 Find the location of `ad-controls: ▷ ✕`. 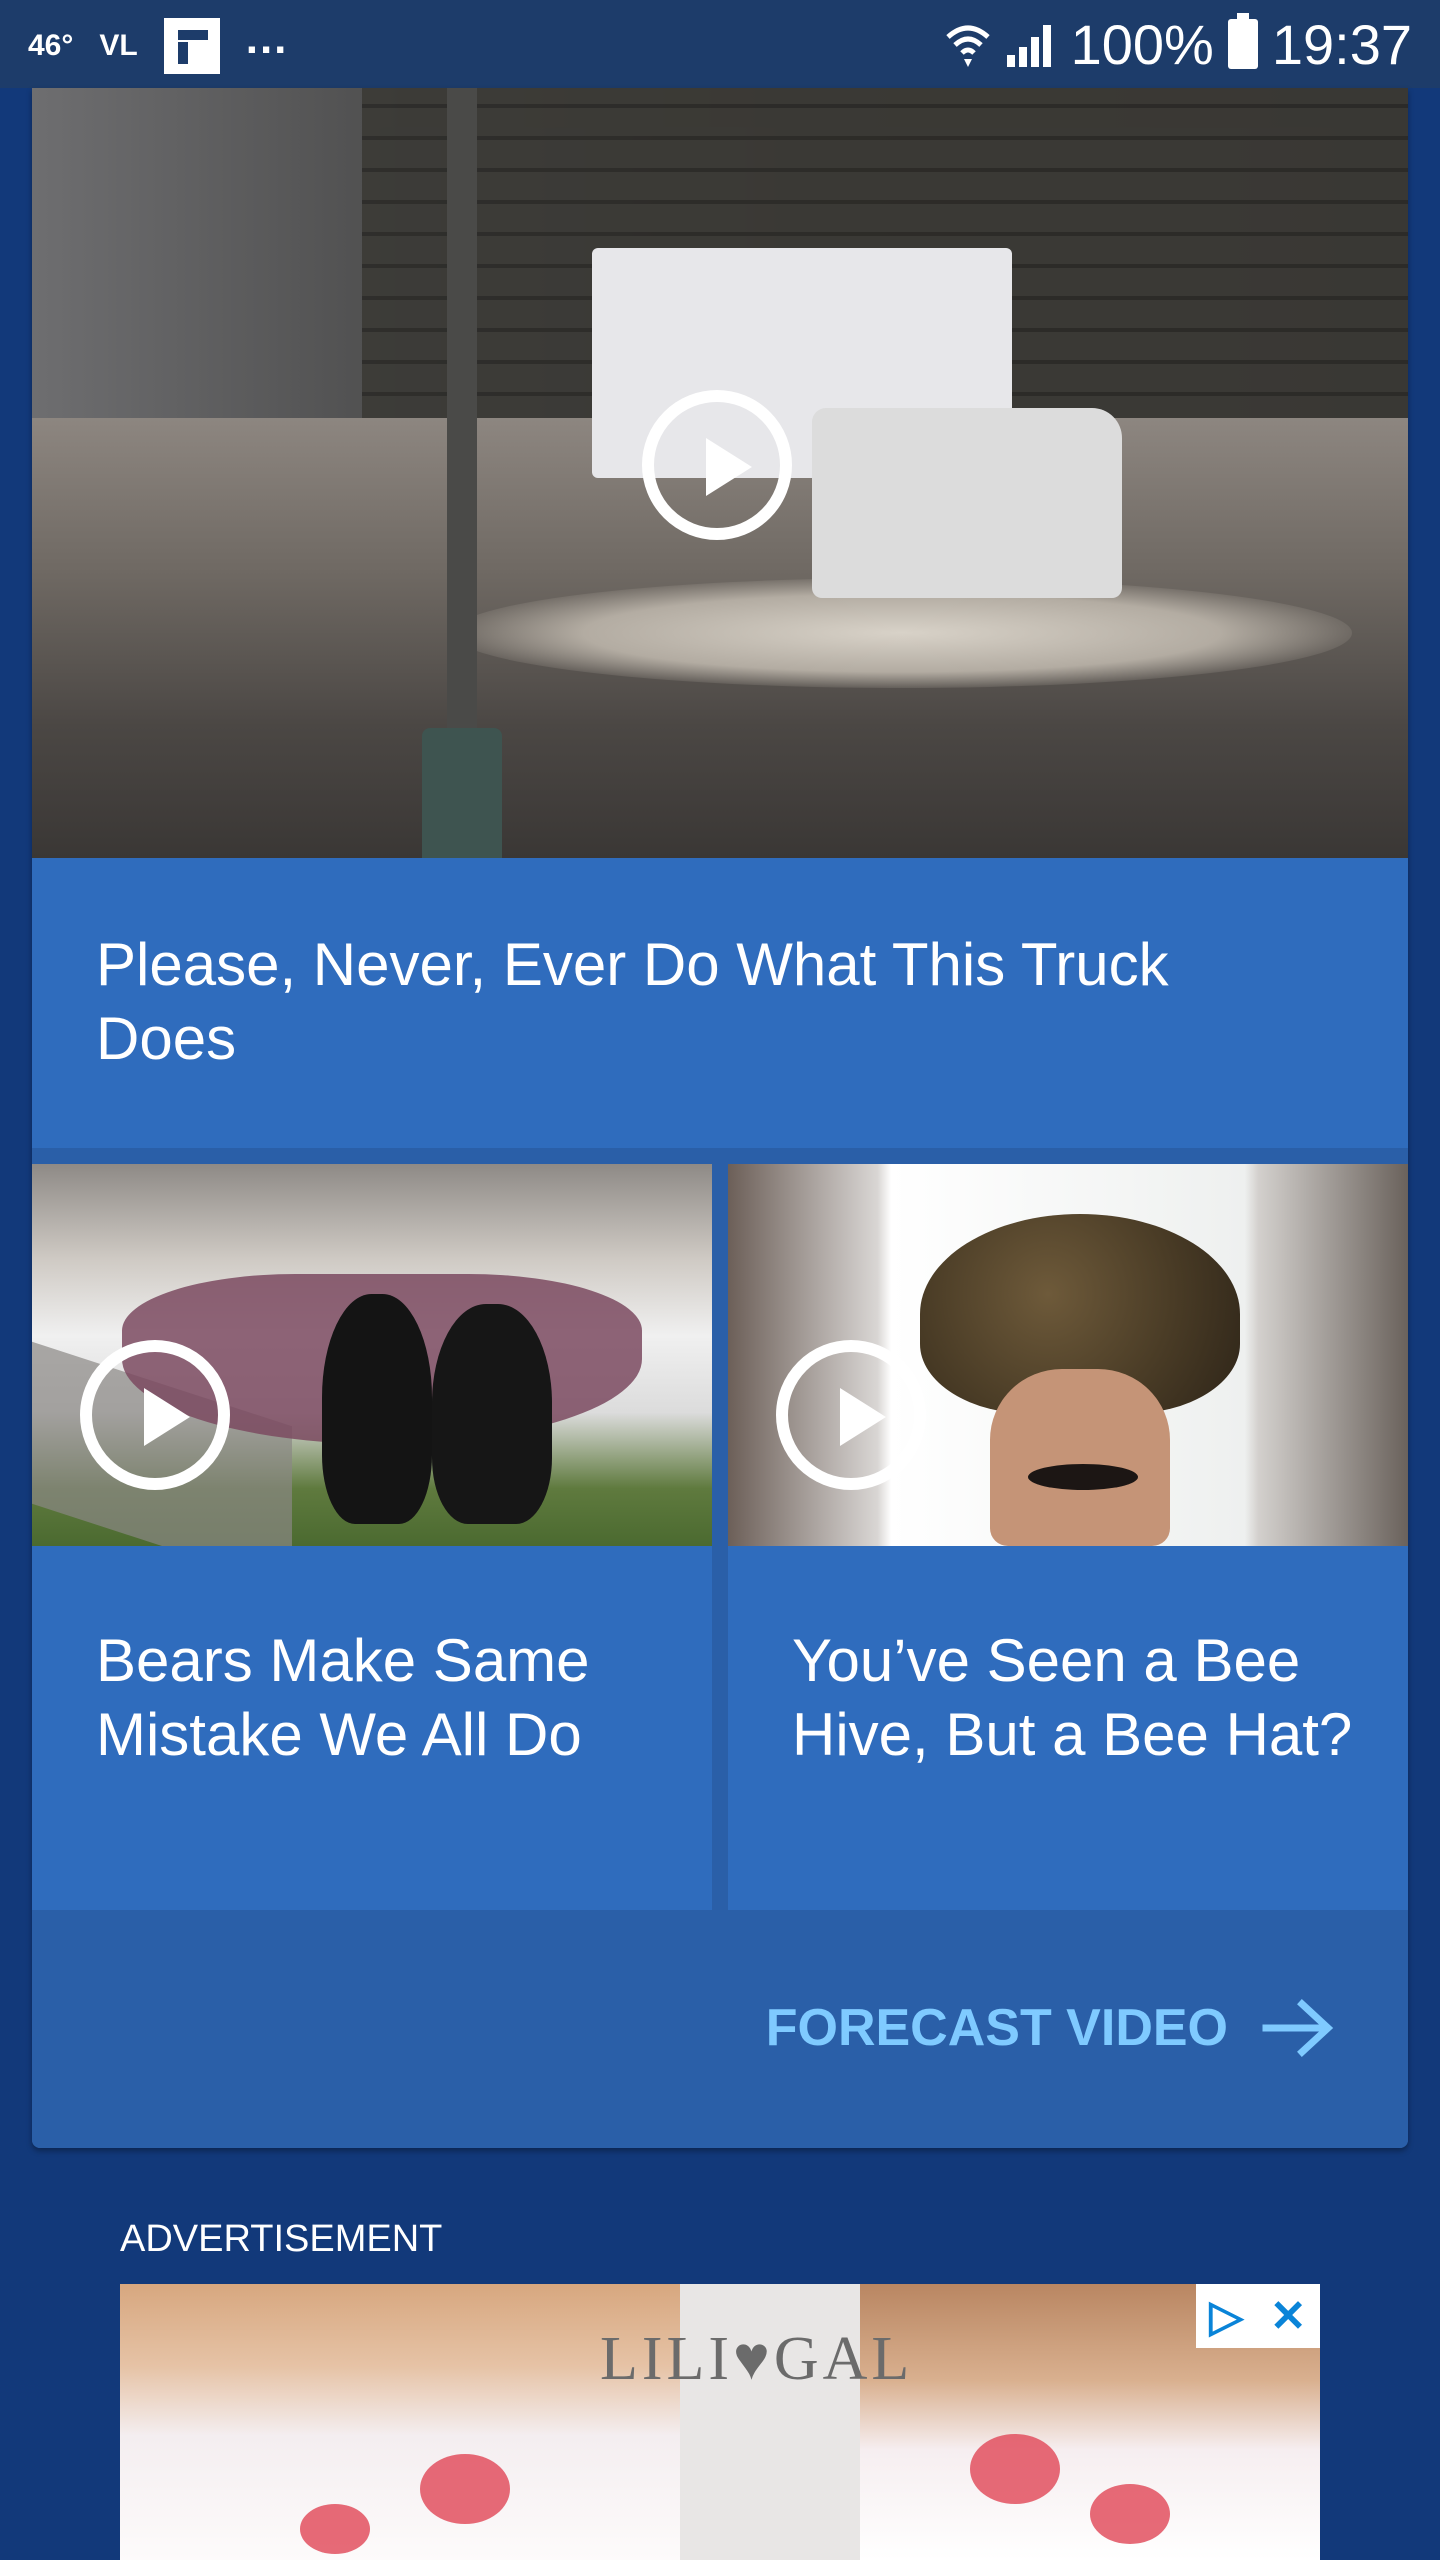

ad-controls: ▷ ✕ is located at coordinates (1258, 2316).